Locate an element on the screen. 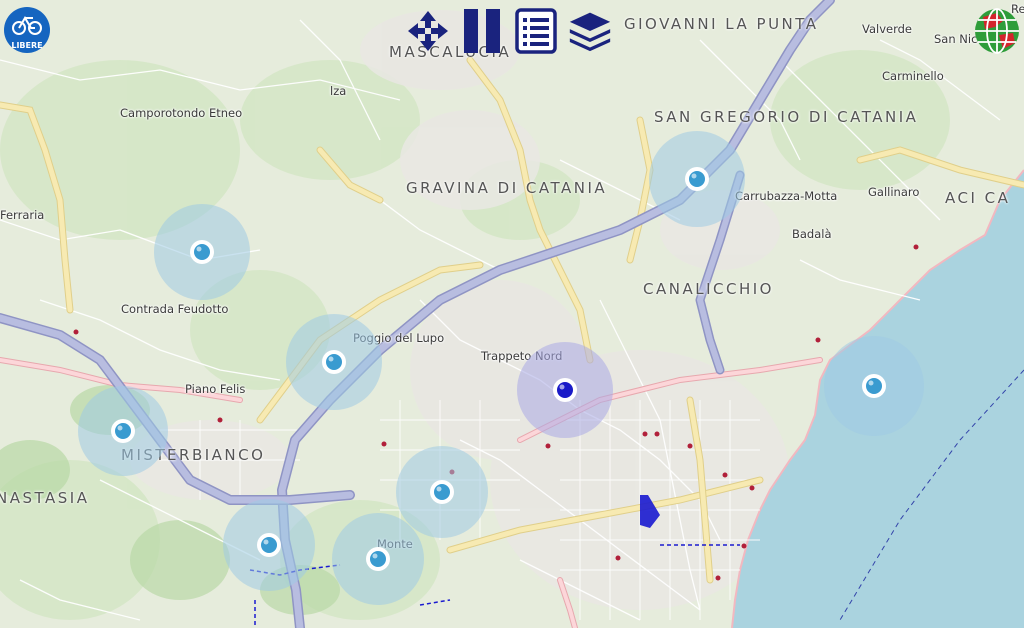 The height and width of the screenshot is (628, 1024). list-button is located at coordinates (536, 31).